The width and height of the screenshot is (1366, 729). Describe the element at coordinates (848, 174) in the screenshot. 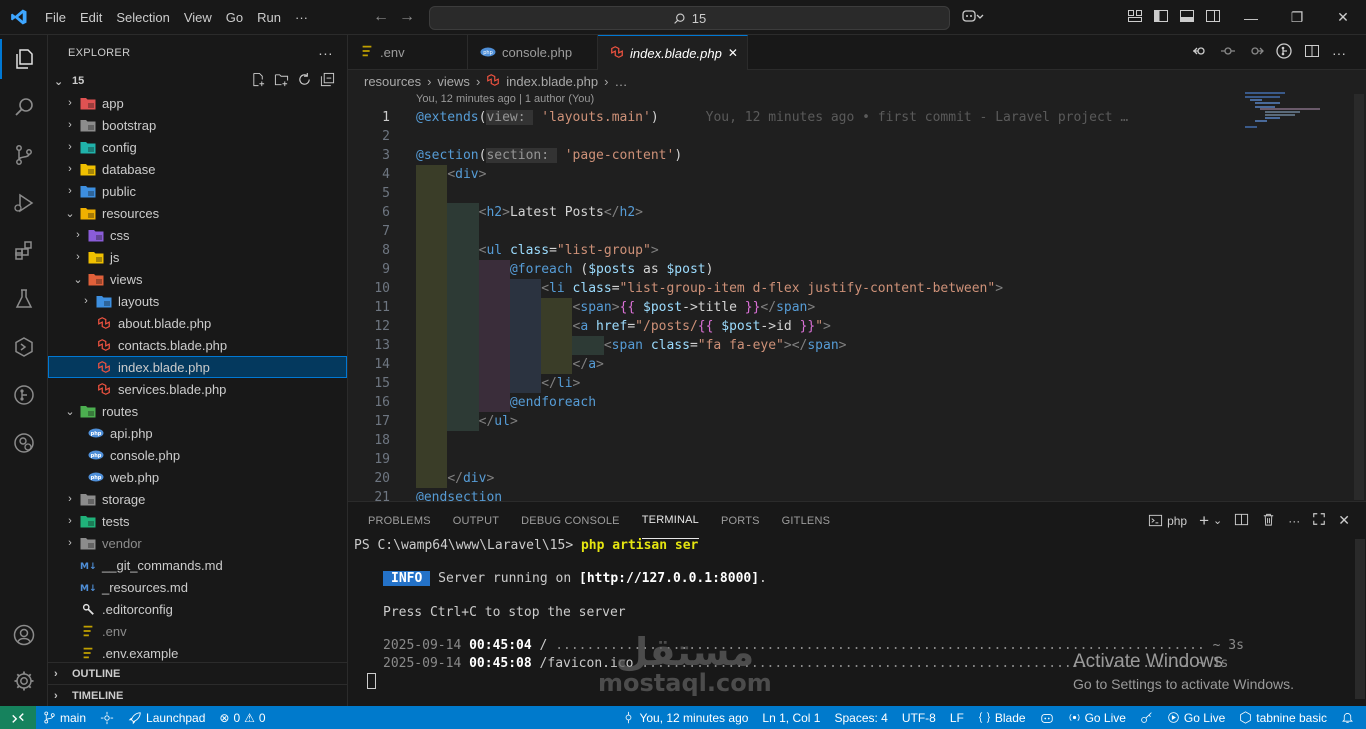

I see `code-line: 4 <div>` at that location.